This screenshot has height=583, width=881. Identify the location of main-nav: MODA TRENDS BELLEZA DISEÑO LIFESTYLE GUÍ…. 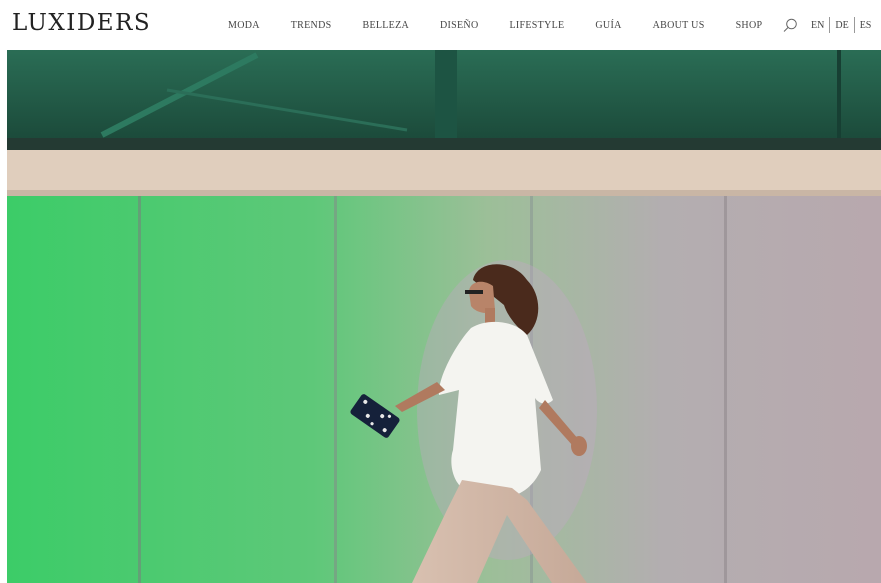
(495, 25).